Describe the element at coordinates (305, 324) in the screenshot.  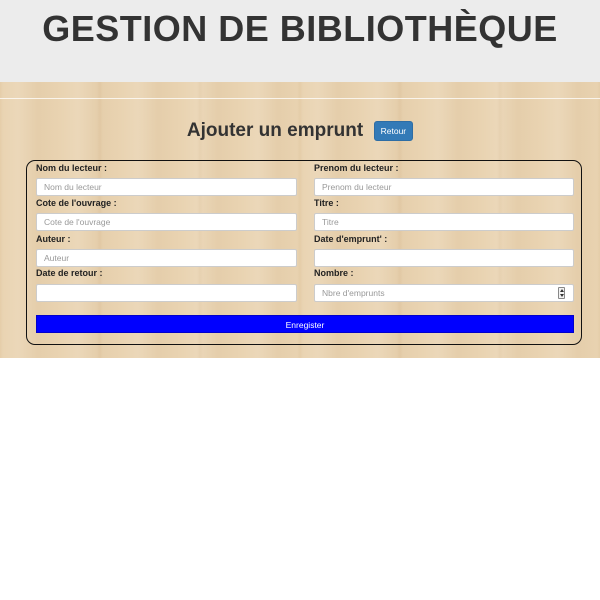
I see `submit-button: Enregister` at that location.